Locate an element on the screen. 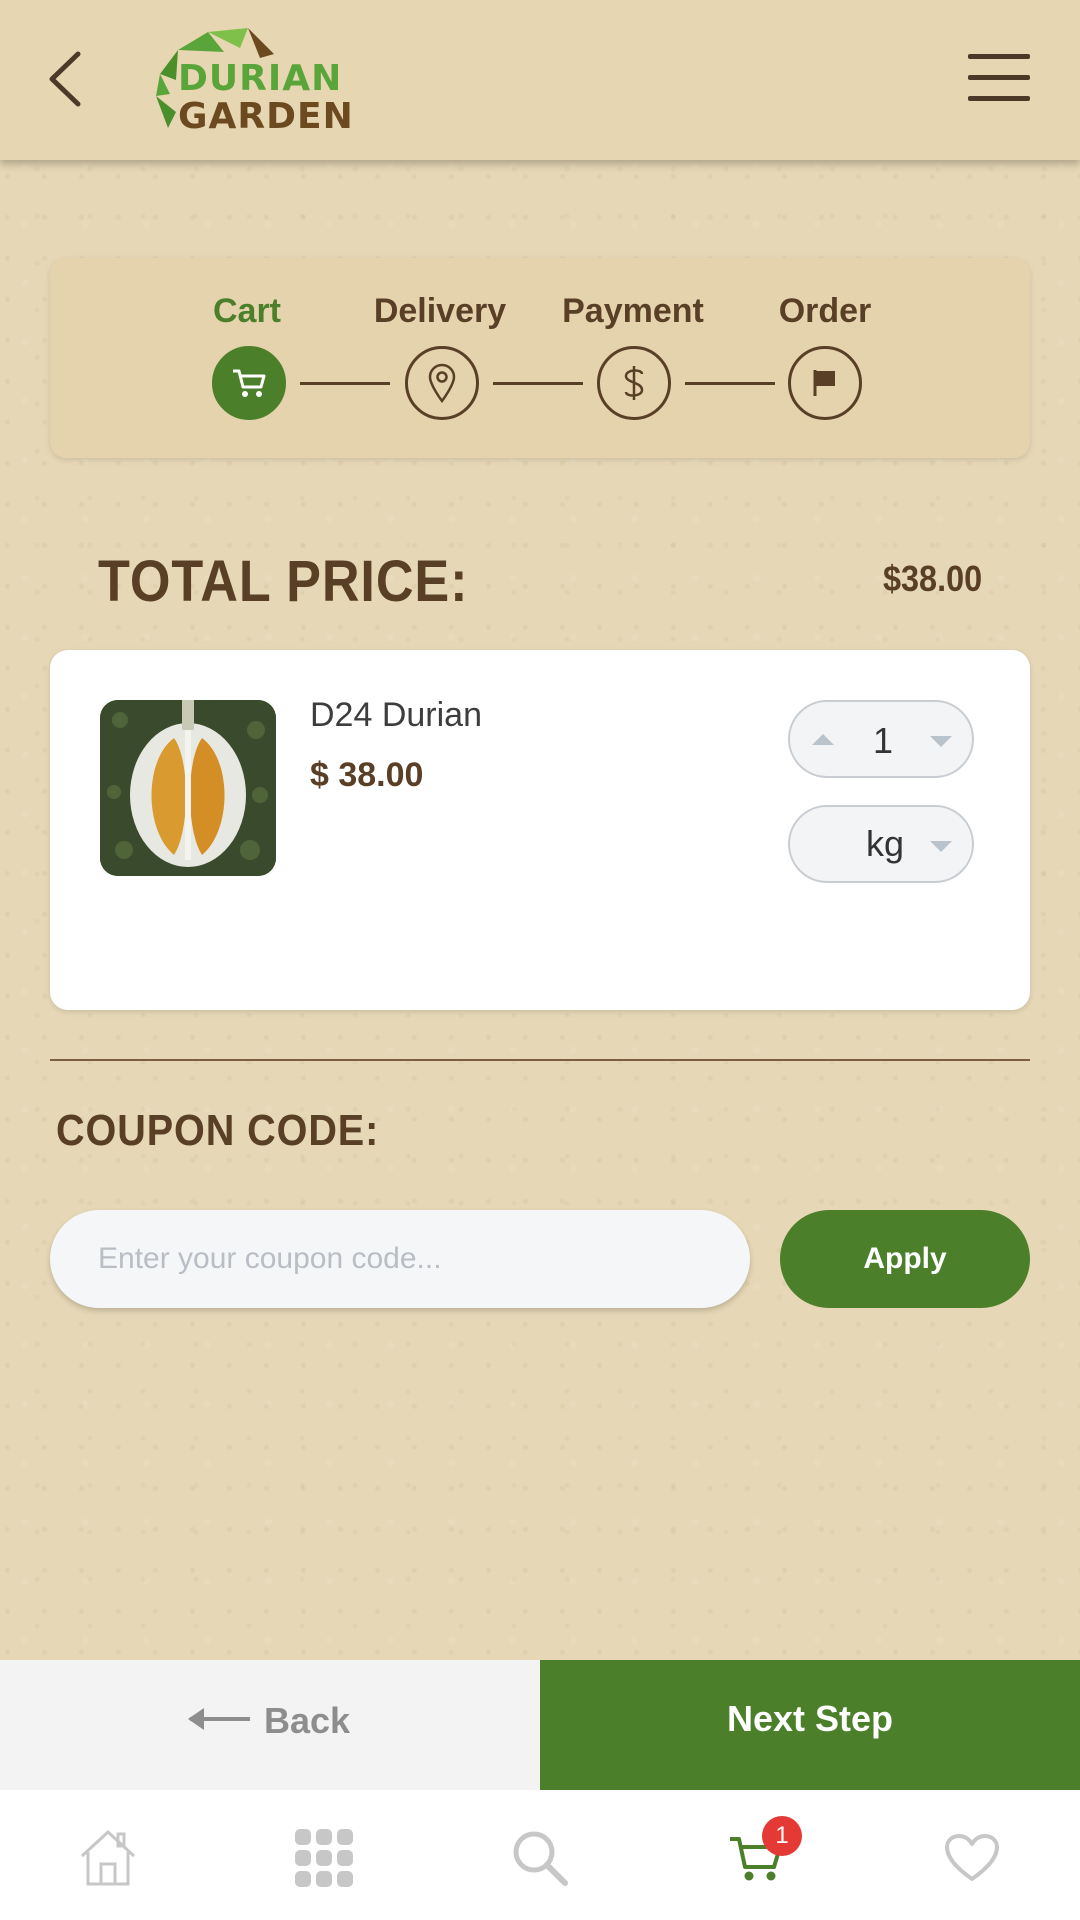 This screenshot has height=1920, width=1080. grid-icon is located at coordinates (324, 1858).